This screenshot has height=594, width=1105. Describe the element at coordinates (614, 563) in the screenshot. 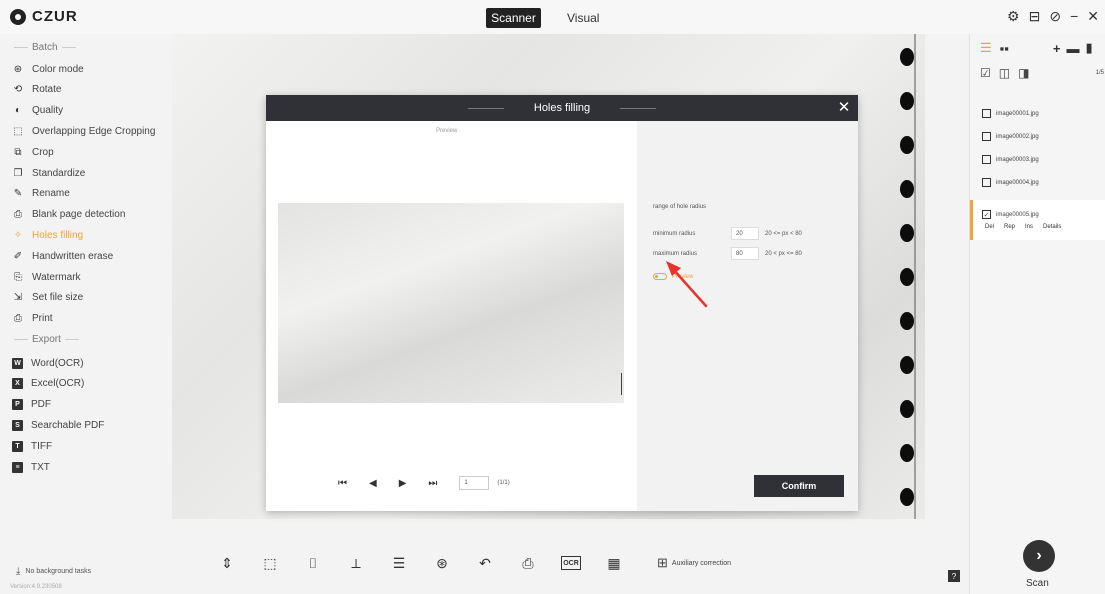

I see `qr-icon: ▦` at that location.